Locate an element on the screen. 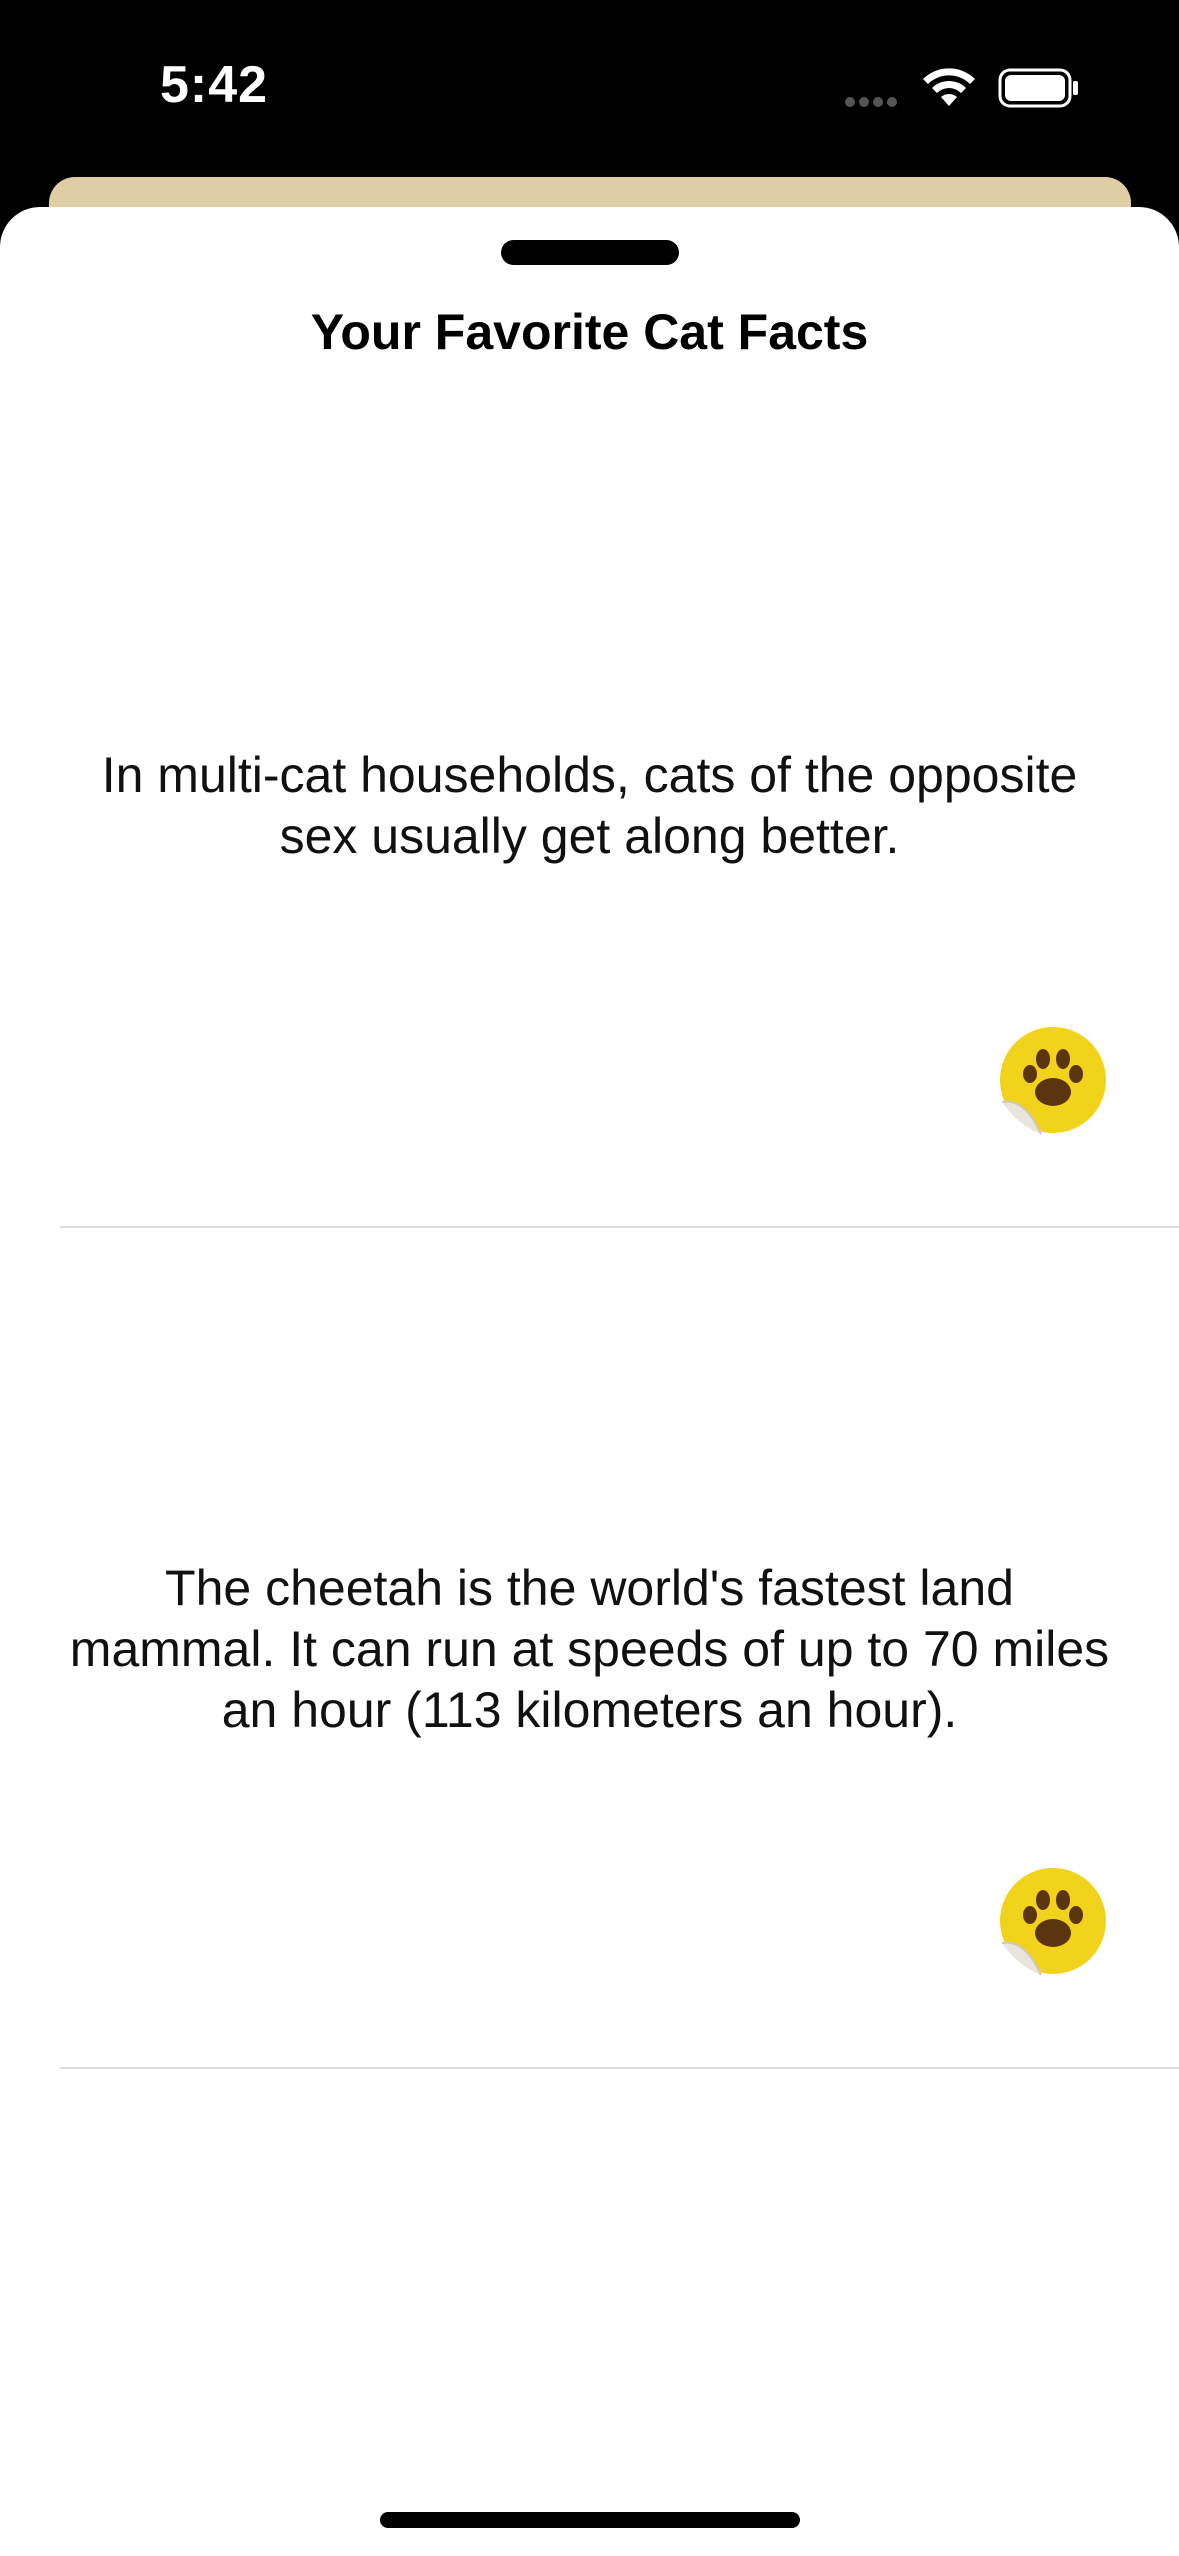  status-bar: 5:42 is located at coordinates (589, 90).